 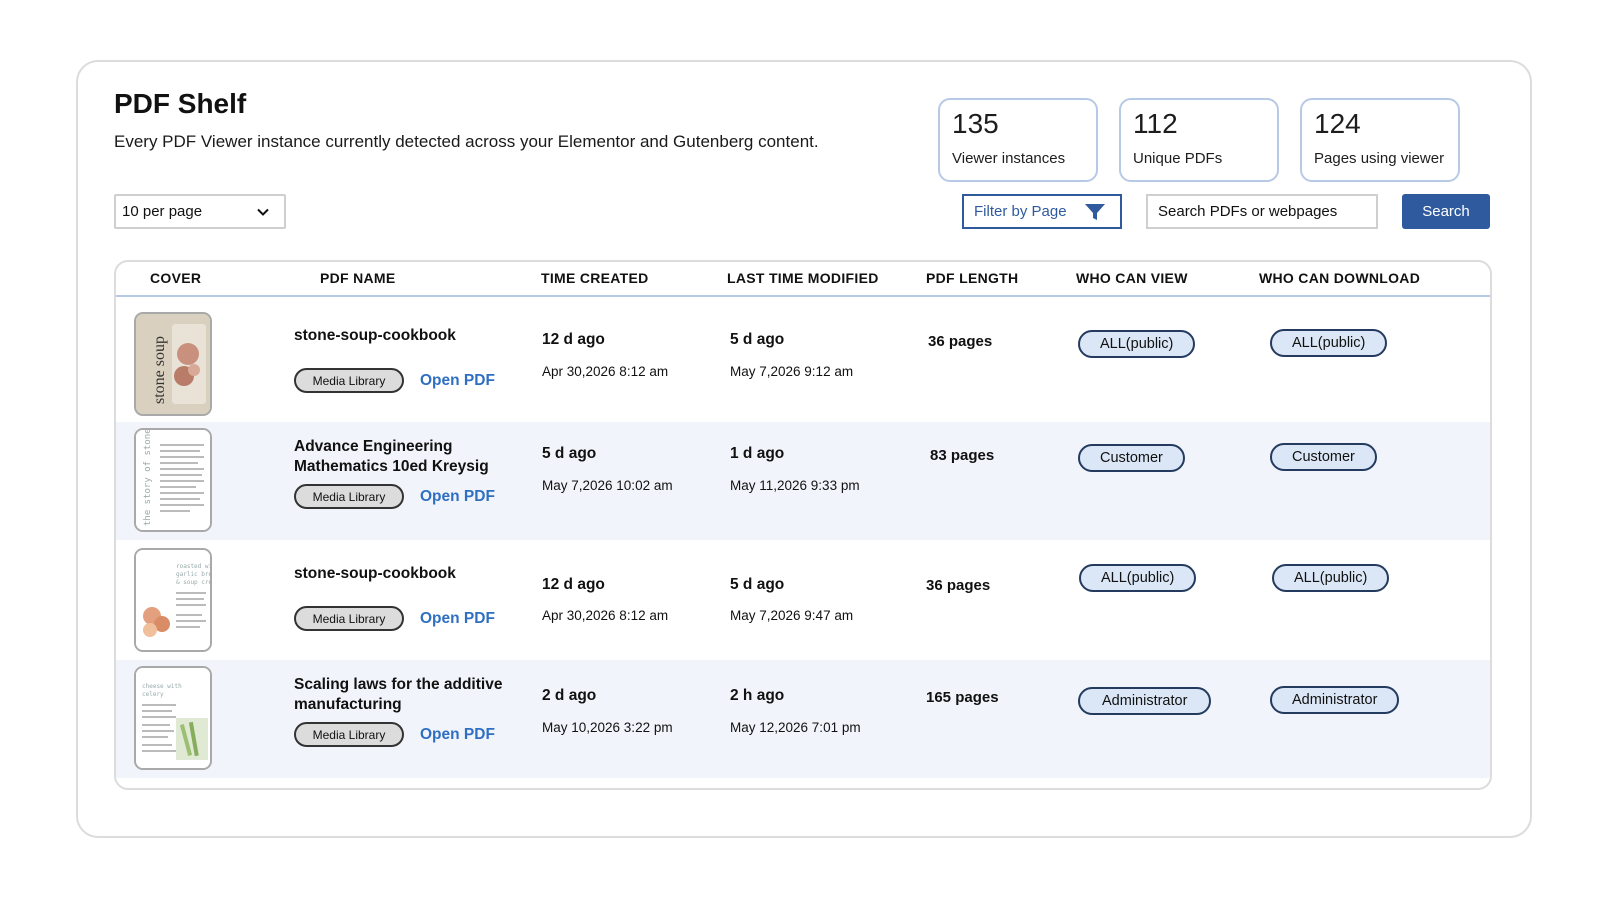 I want to click on recipe-page-cover-icon: roasted with garlic bread & soup cream, so click(x=173, y=600).